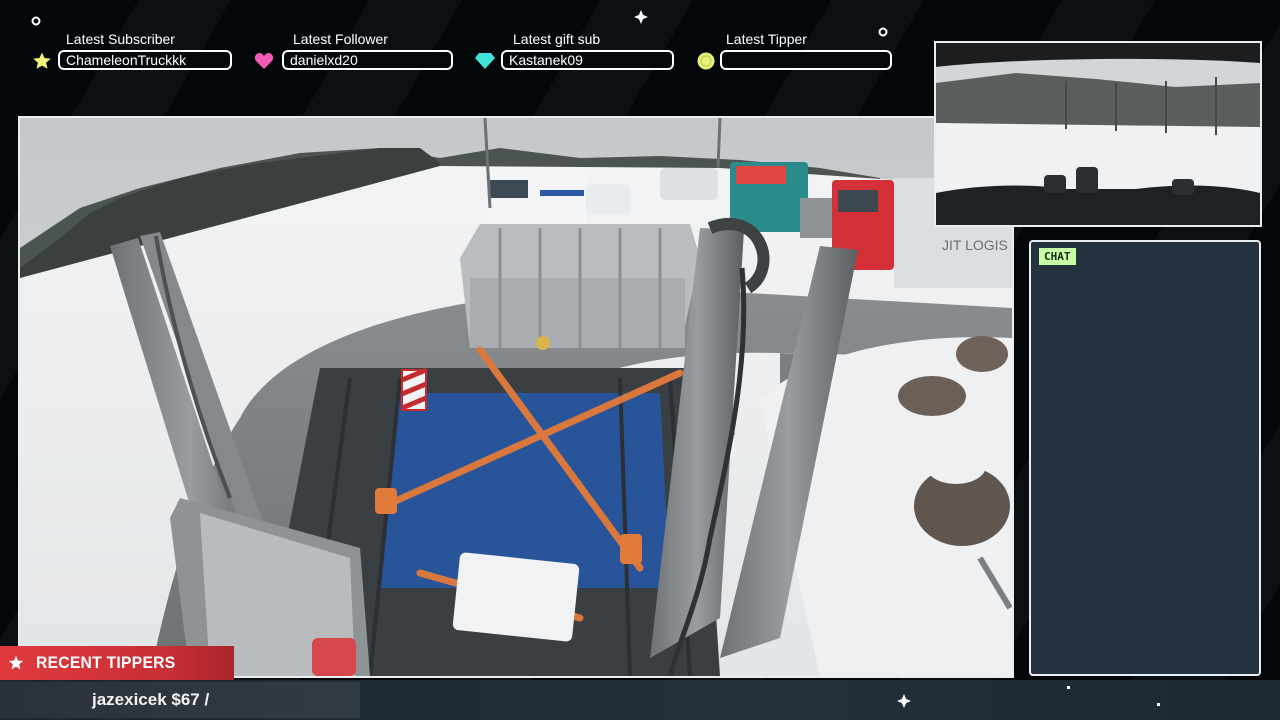 This screenshot has width=1280, height=720. What do you see at coordinates (706, 61) in the screenshot?
I see `coin-icon` at bounding box center [706, 61].